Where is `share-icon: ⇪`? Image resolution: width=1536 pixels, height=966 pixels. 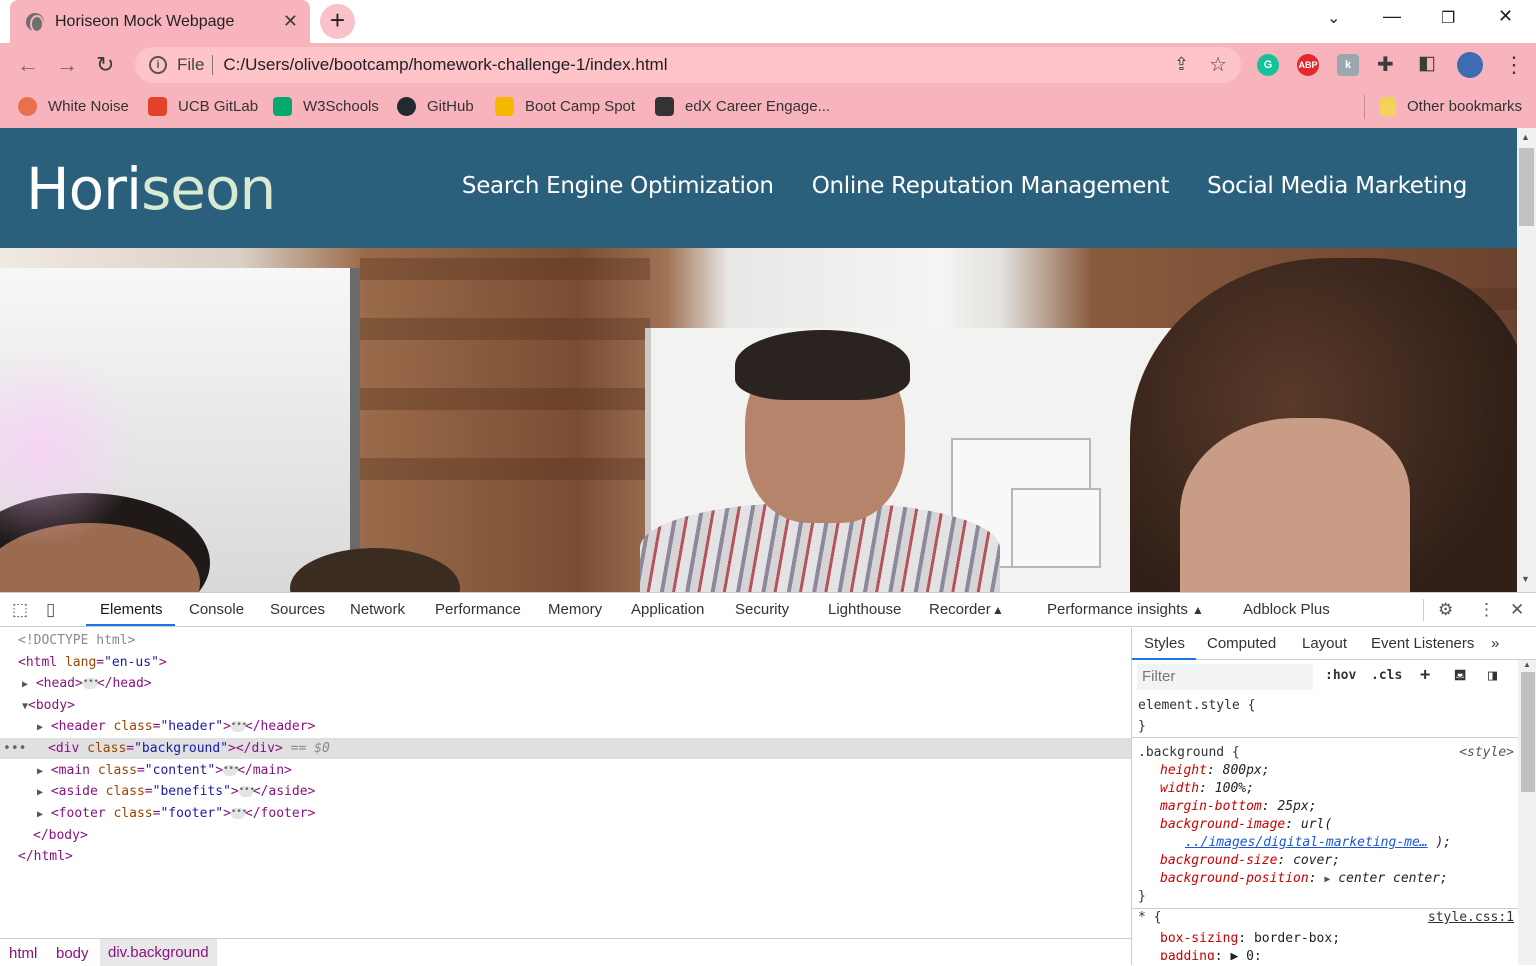 share-icon: ⇪ is located at coordinates (1181, 64).